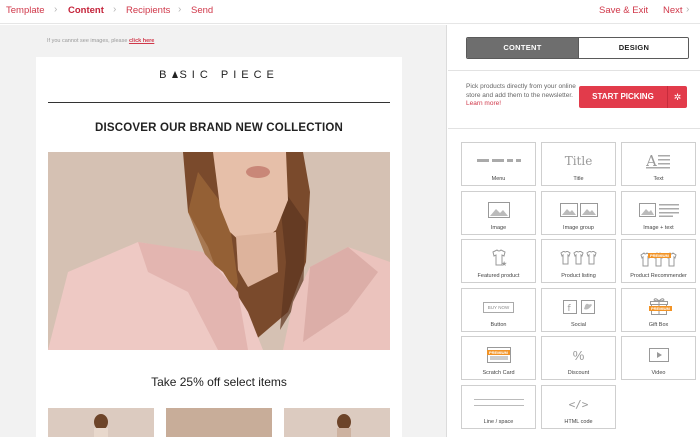 This screenshot has height=437, width=700. I want to click on start-picking-button: START PICKING ✲, so click(633, 97).